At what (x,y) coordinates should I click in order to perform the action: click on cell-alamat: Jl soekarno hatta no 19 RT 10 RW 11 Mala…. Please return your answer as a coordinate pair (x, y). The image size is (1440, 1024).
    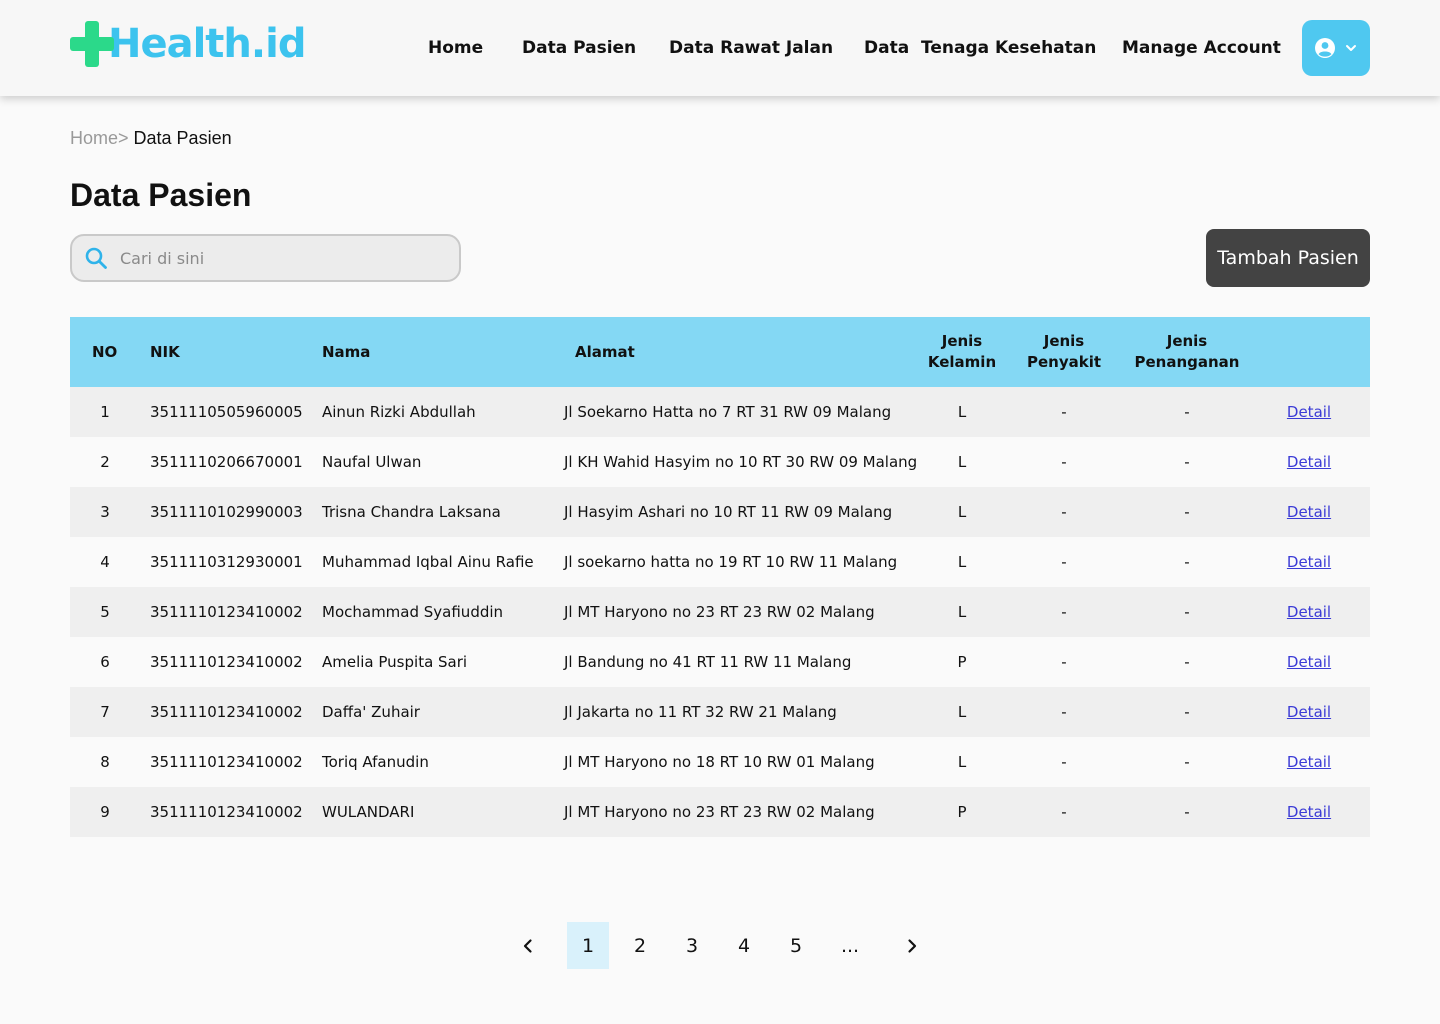
    Looking at the image, I should click on (731, 562).